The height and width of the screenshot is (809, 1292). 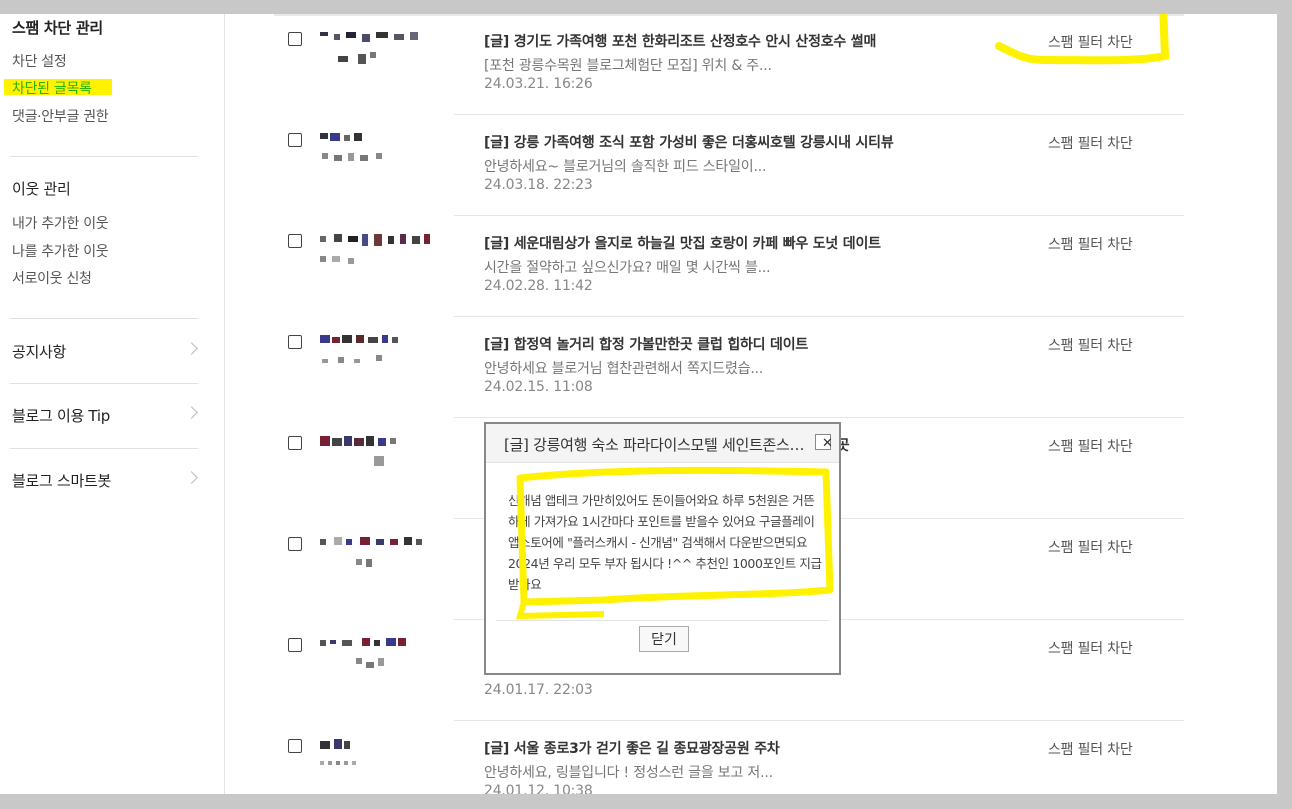 What do you see at coordinates (224, 404) in the screenshot?
I see `sidebar-divider` at bounding box center [224, 404].